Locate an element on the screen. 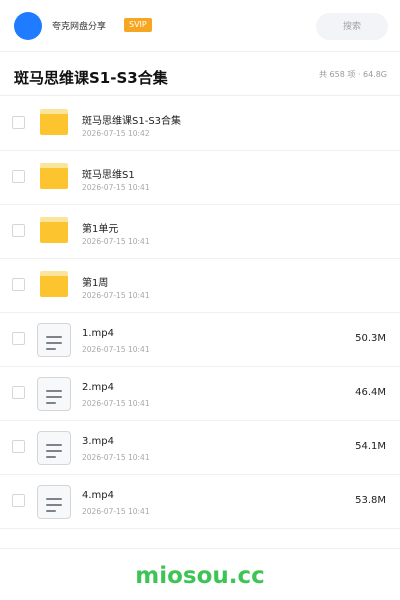  file-row: 3.mp4 2026-07-15 10:41 54.1M is located at coordinates (200, 448).